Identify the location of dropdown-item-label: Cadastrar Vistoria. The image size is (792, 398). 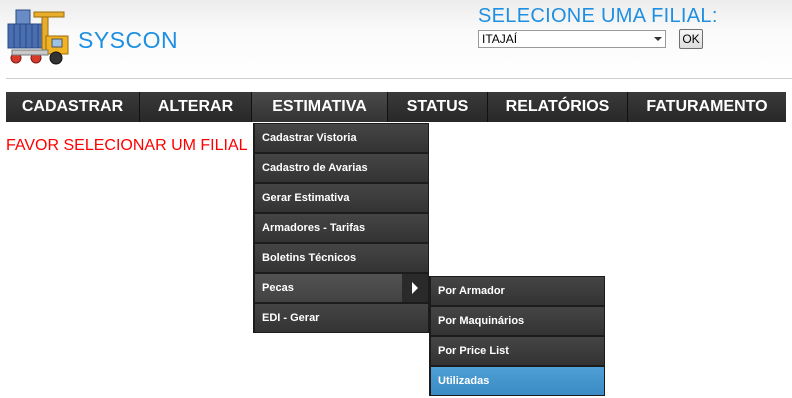
(309, 138).